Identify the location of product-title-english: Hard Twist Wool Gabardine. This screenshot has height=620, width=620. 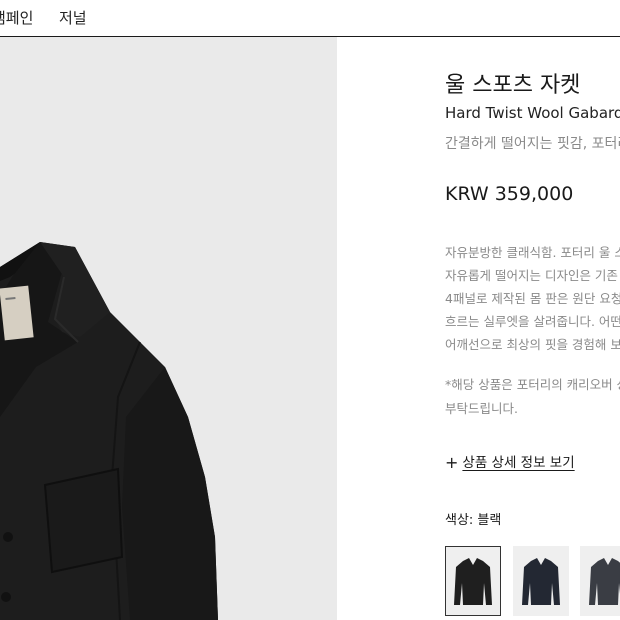
(532, 113).